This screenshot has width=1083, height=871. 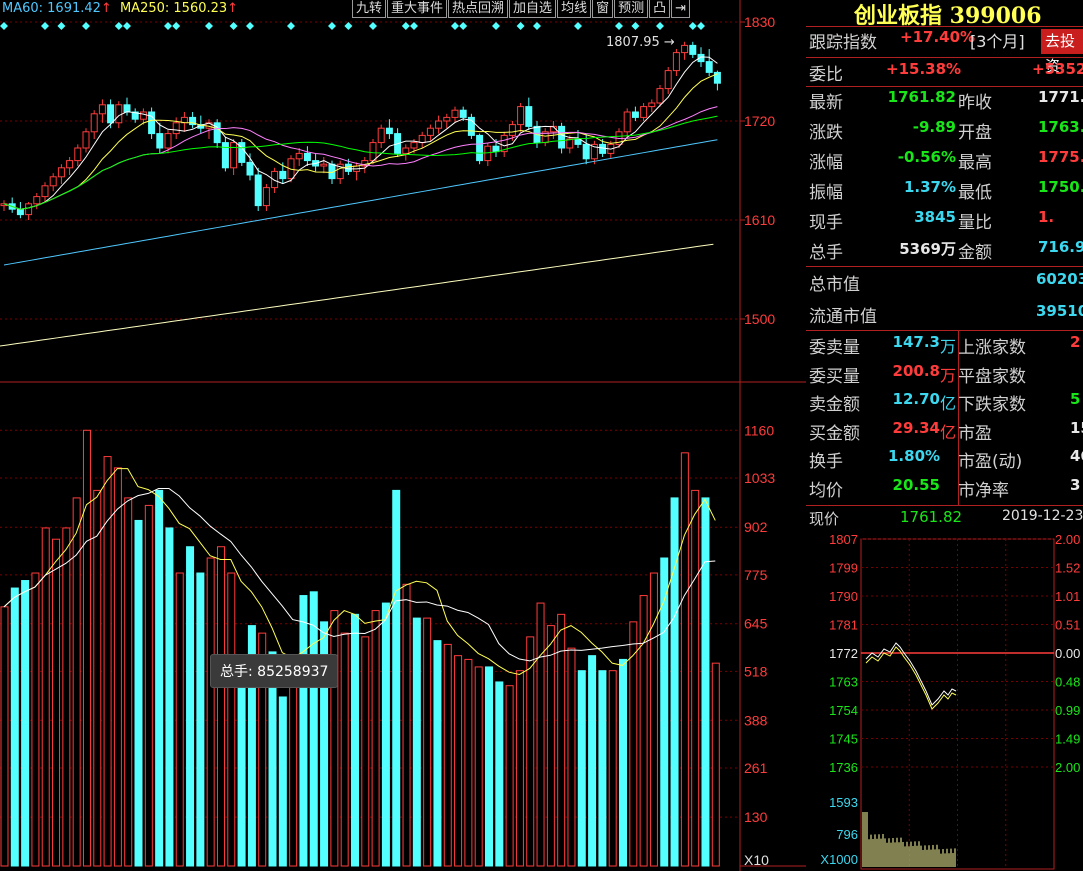 What do you see at coordinates (759, 478) in the screenshot?
I see `volume-axis-label: 1033` at bounding box center [759, 478].